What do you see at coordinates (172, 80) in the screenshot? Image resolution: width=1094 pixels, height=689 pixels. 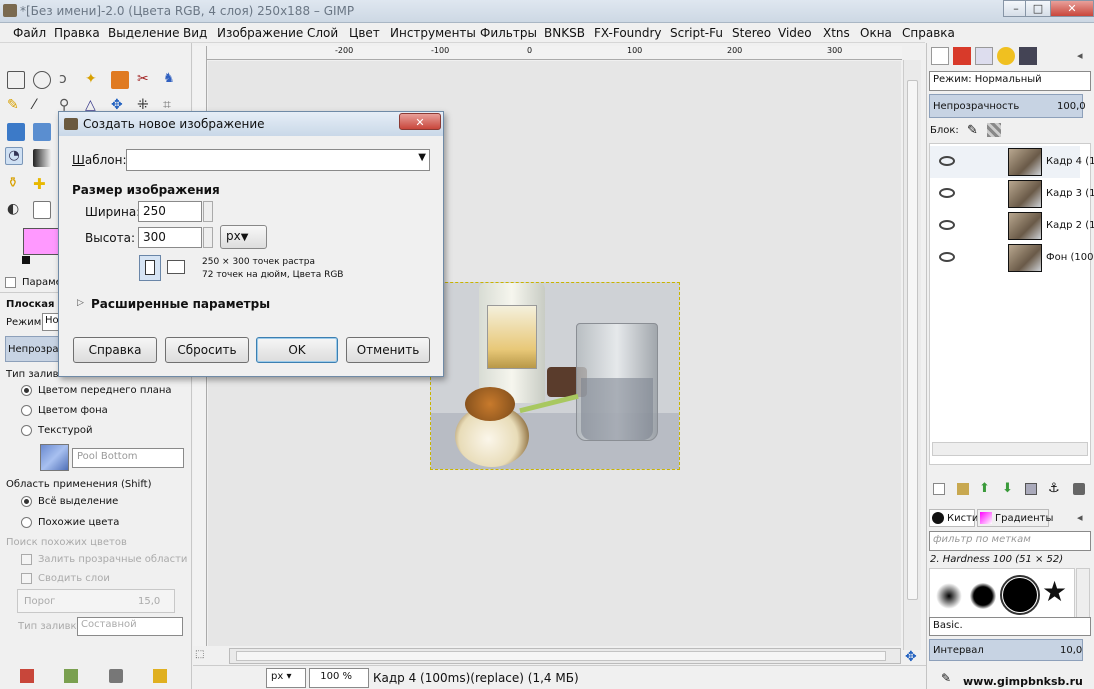 I see `foreground-select-icon: ♞` at bounding box center [172, 80].